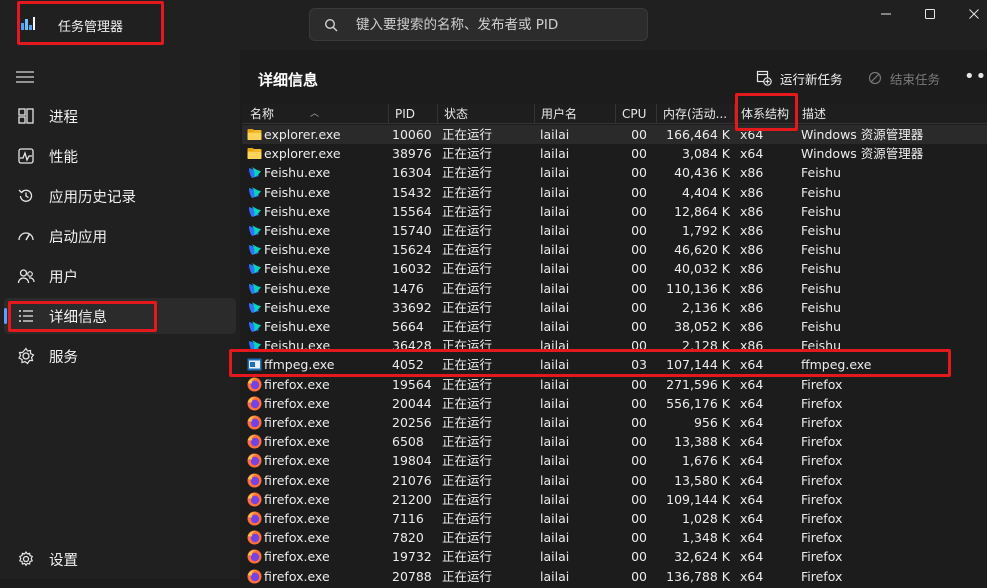 This screenshot has height=588, width=987. Describe the element at coordinates (120, 116) in the screenshot. I see `sidebar-item-processes: 进程` at that location.